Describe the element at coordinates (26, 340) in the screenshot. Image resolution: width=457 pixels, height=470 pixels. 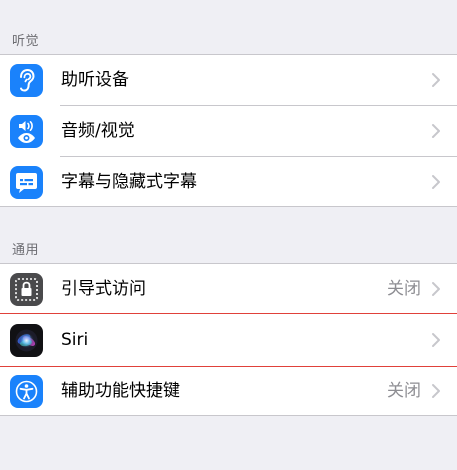
I see `siri-icon` at that location.